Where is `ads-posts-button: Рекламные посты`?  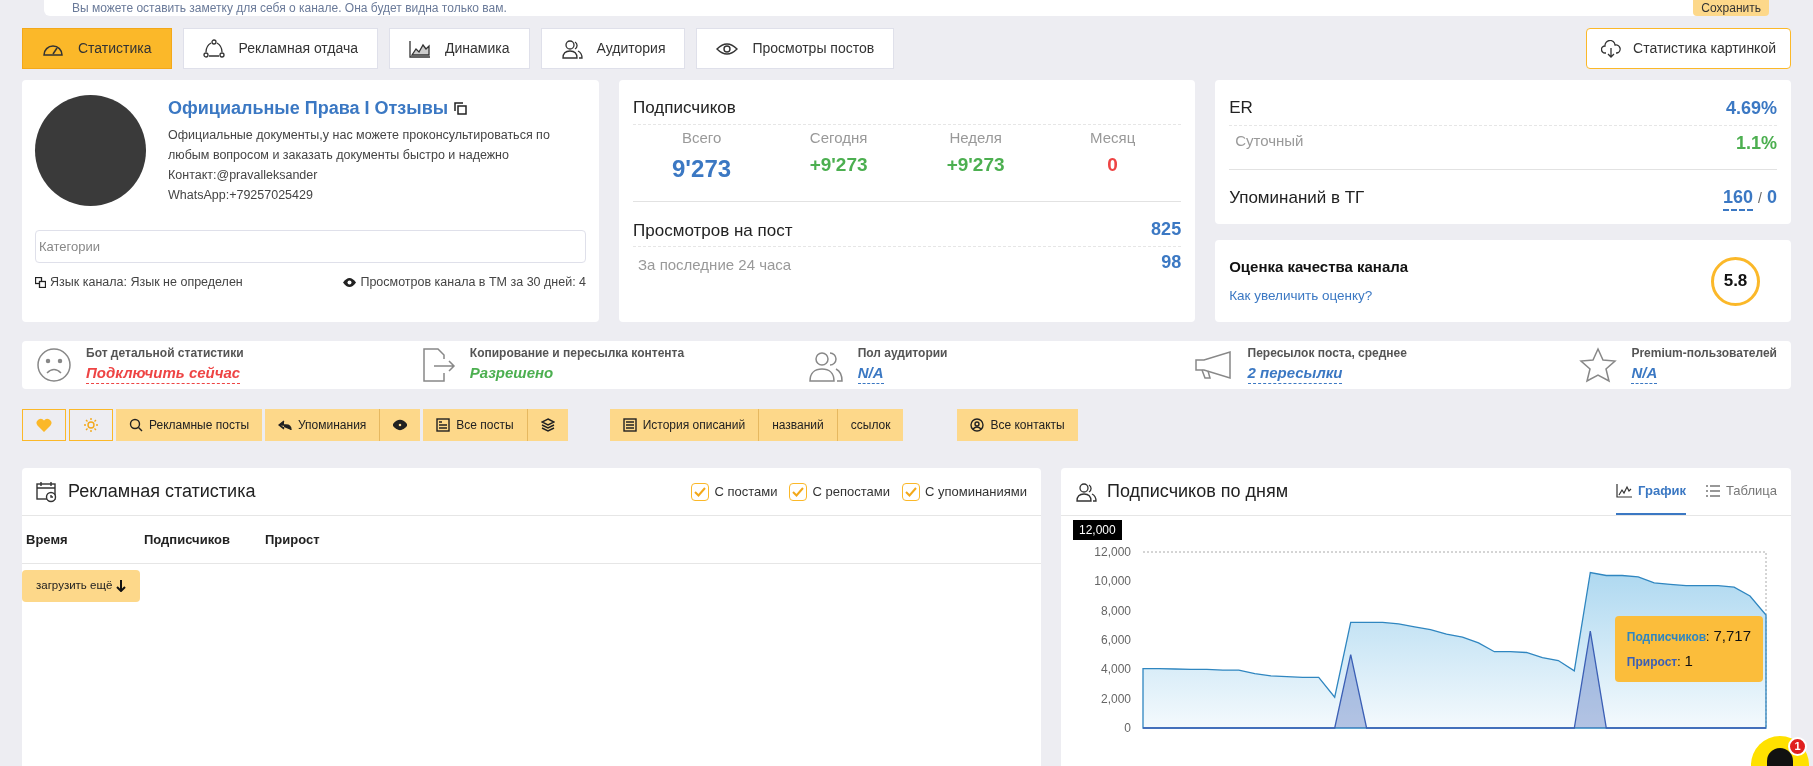 ads-posts-button: Рекламные посты is located at coordinates (189, 425).